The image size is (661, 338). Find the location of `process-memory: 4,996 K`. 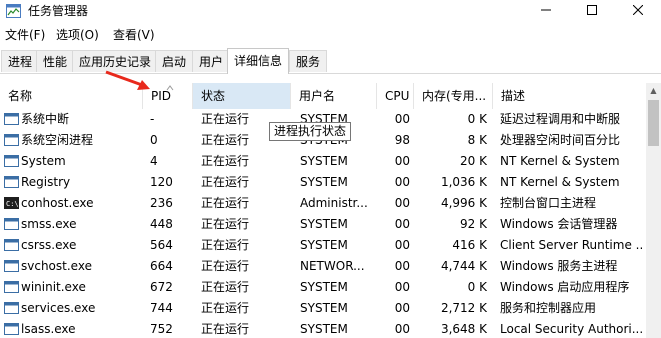

process-memory: 4,996 K is located at coordinates (463, 203).